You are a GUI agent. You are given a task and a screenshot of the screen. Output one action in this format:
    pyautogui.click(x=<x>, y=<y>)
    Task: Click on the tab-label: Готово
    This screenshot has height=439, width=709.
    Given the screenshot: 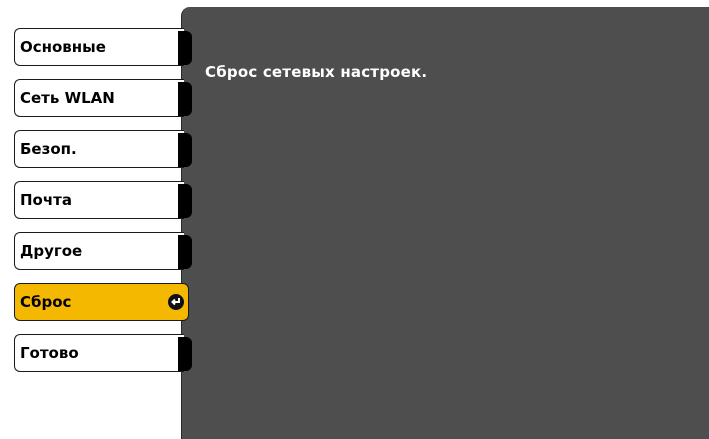 What is the action you would take?
    pyautogui.click(x=49, y=353)
    